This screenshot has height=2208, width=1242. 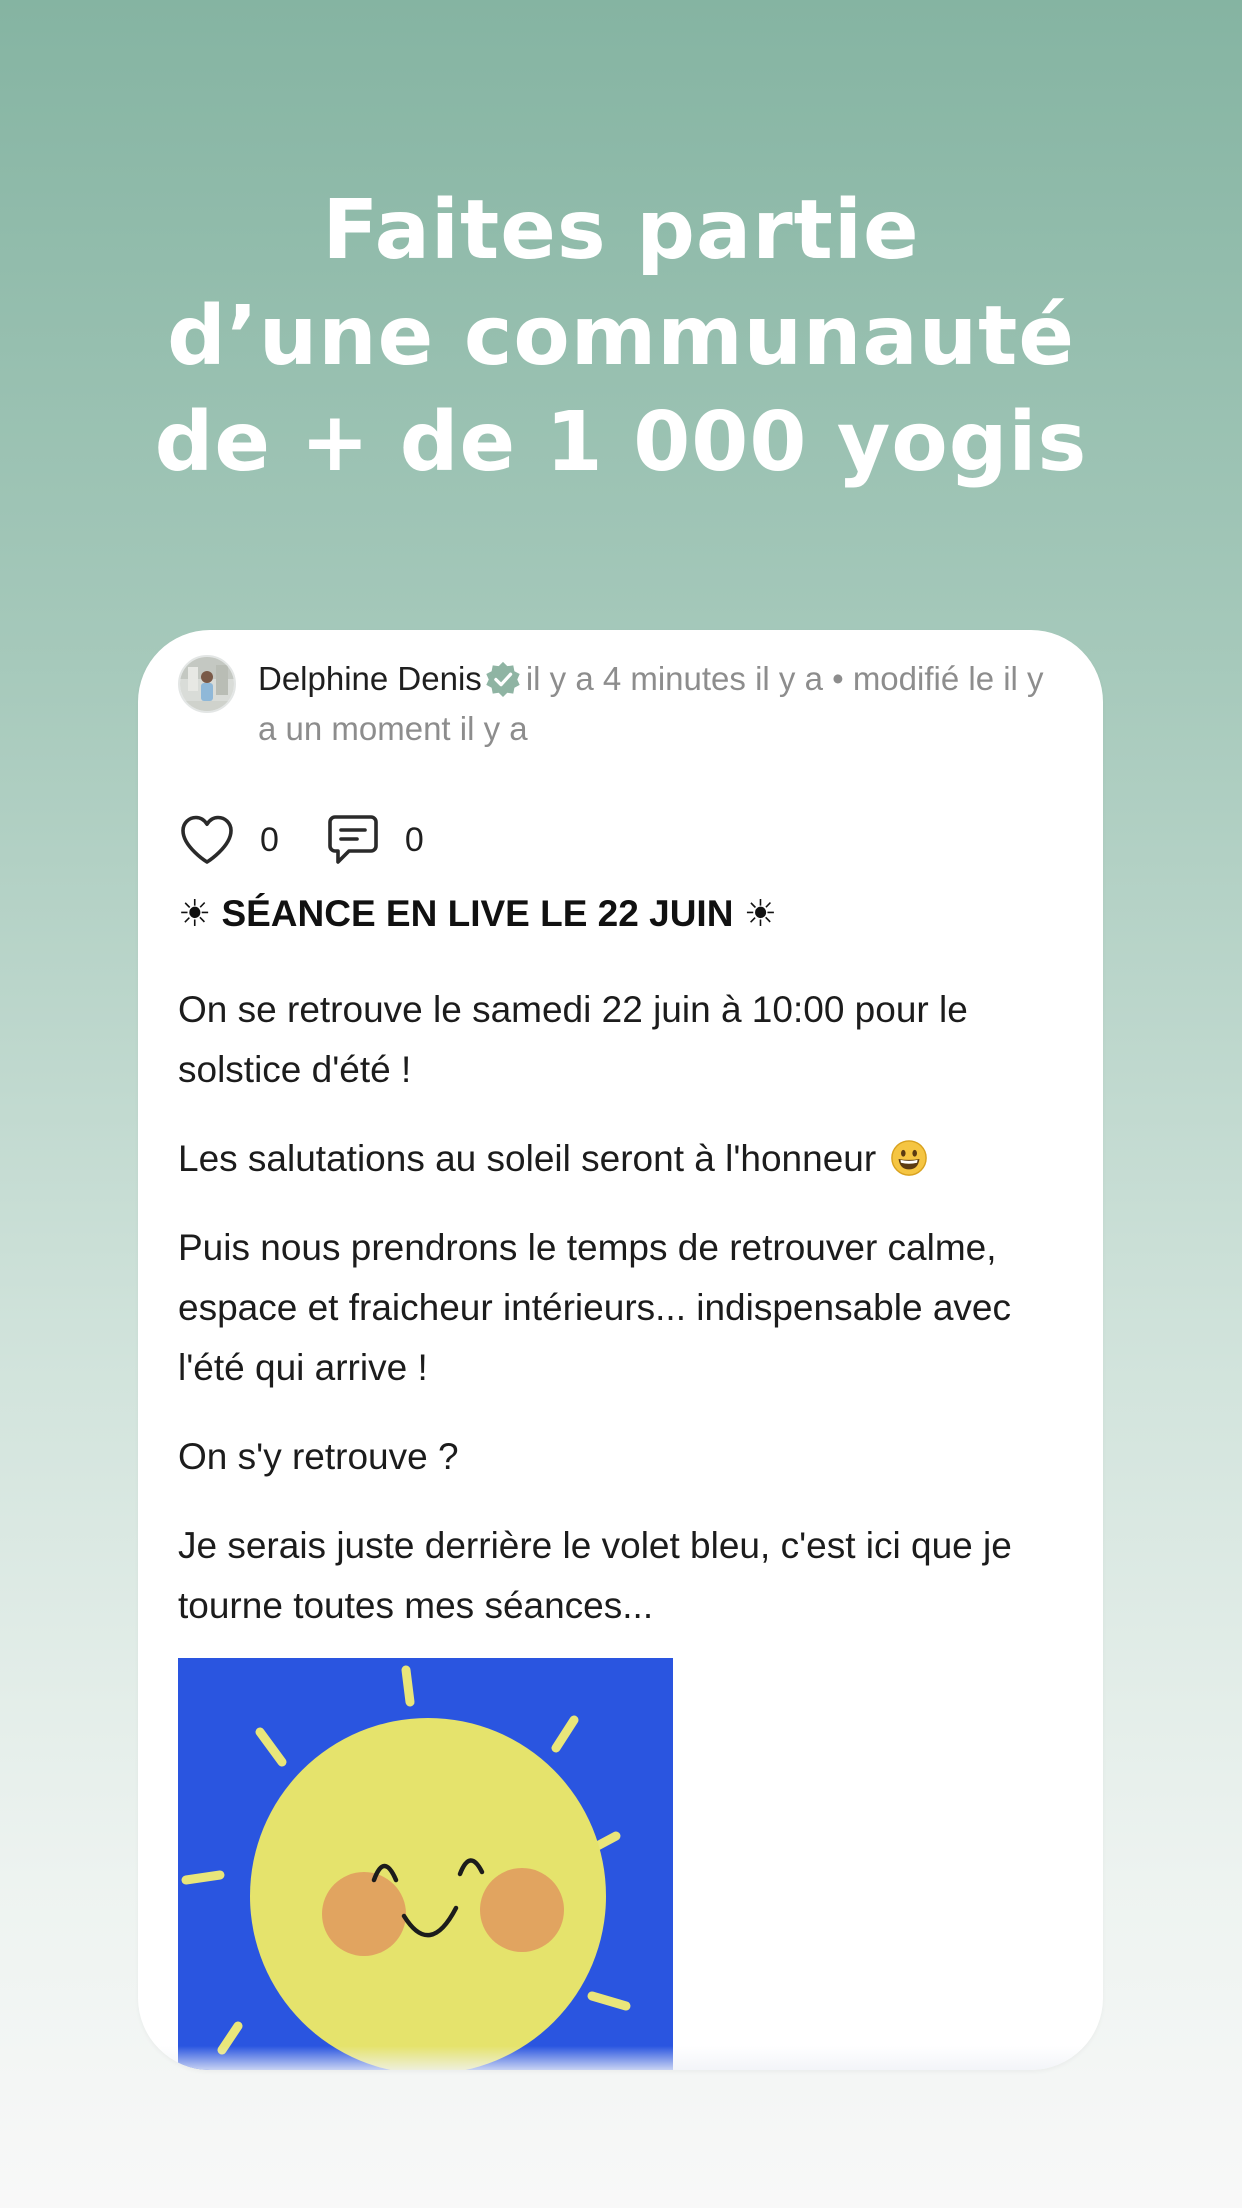 I want to click on comment-button: 0, so click(x=374, y=840).